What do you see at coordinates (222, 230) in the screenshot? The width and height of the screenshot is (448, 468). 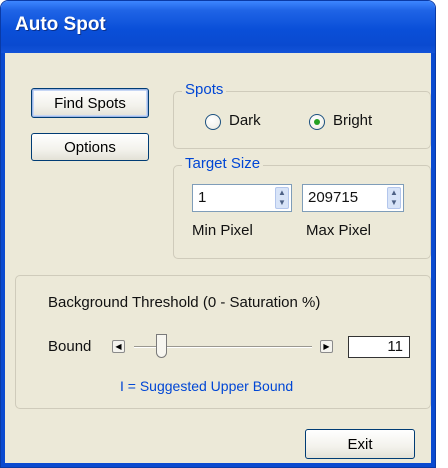 I see `min-pixel-caption: Min Pixel` at bounding box center [222, 230].